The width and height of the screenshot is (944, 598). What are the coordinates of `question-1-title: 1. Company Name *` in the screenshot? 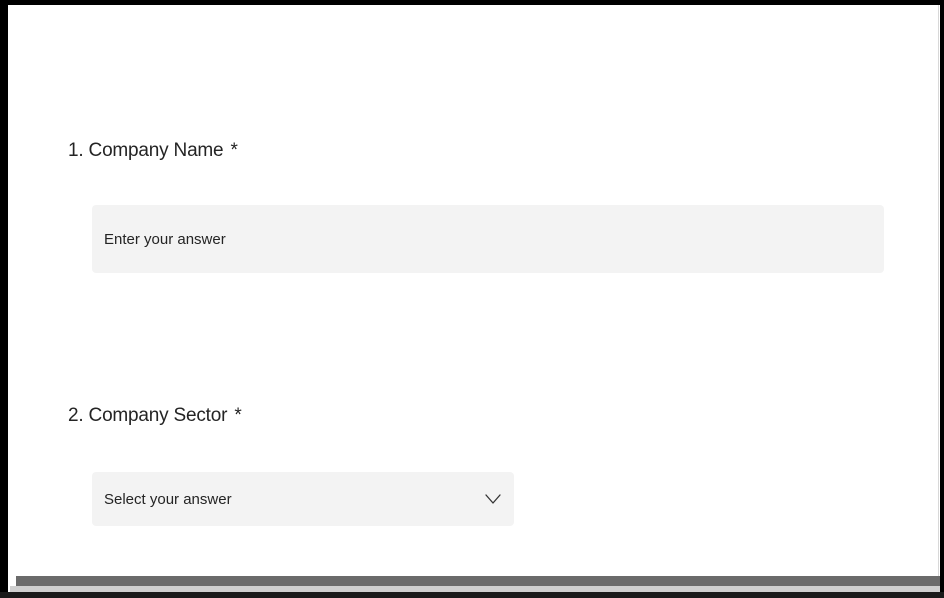 It's located at (153, 151).